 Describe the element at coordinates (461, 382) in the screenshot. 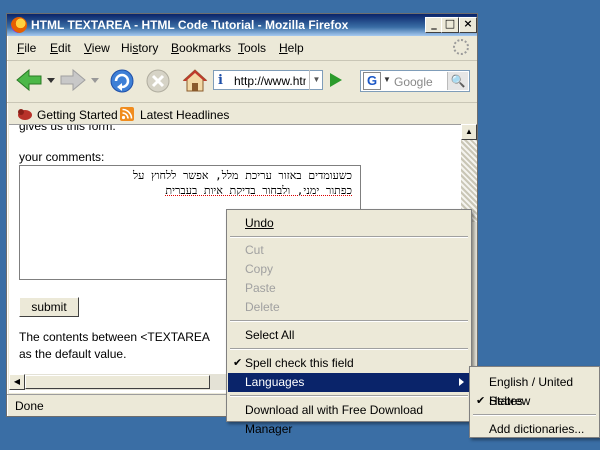

I see `submenu-arrow-icon` at that location.